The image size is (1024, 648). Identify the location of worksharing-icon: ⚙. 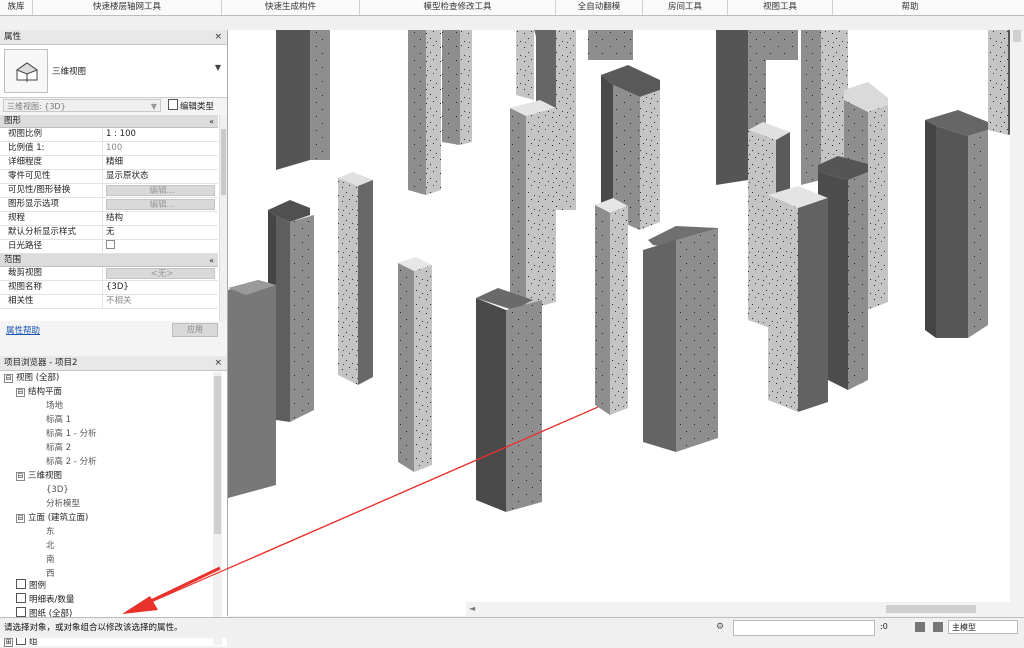
(722, 627).